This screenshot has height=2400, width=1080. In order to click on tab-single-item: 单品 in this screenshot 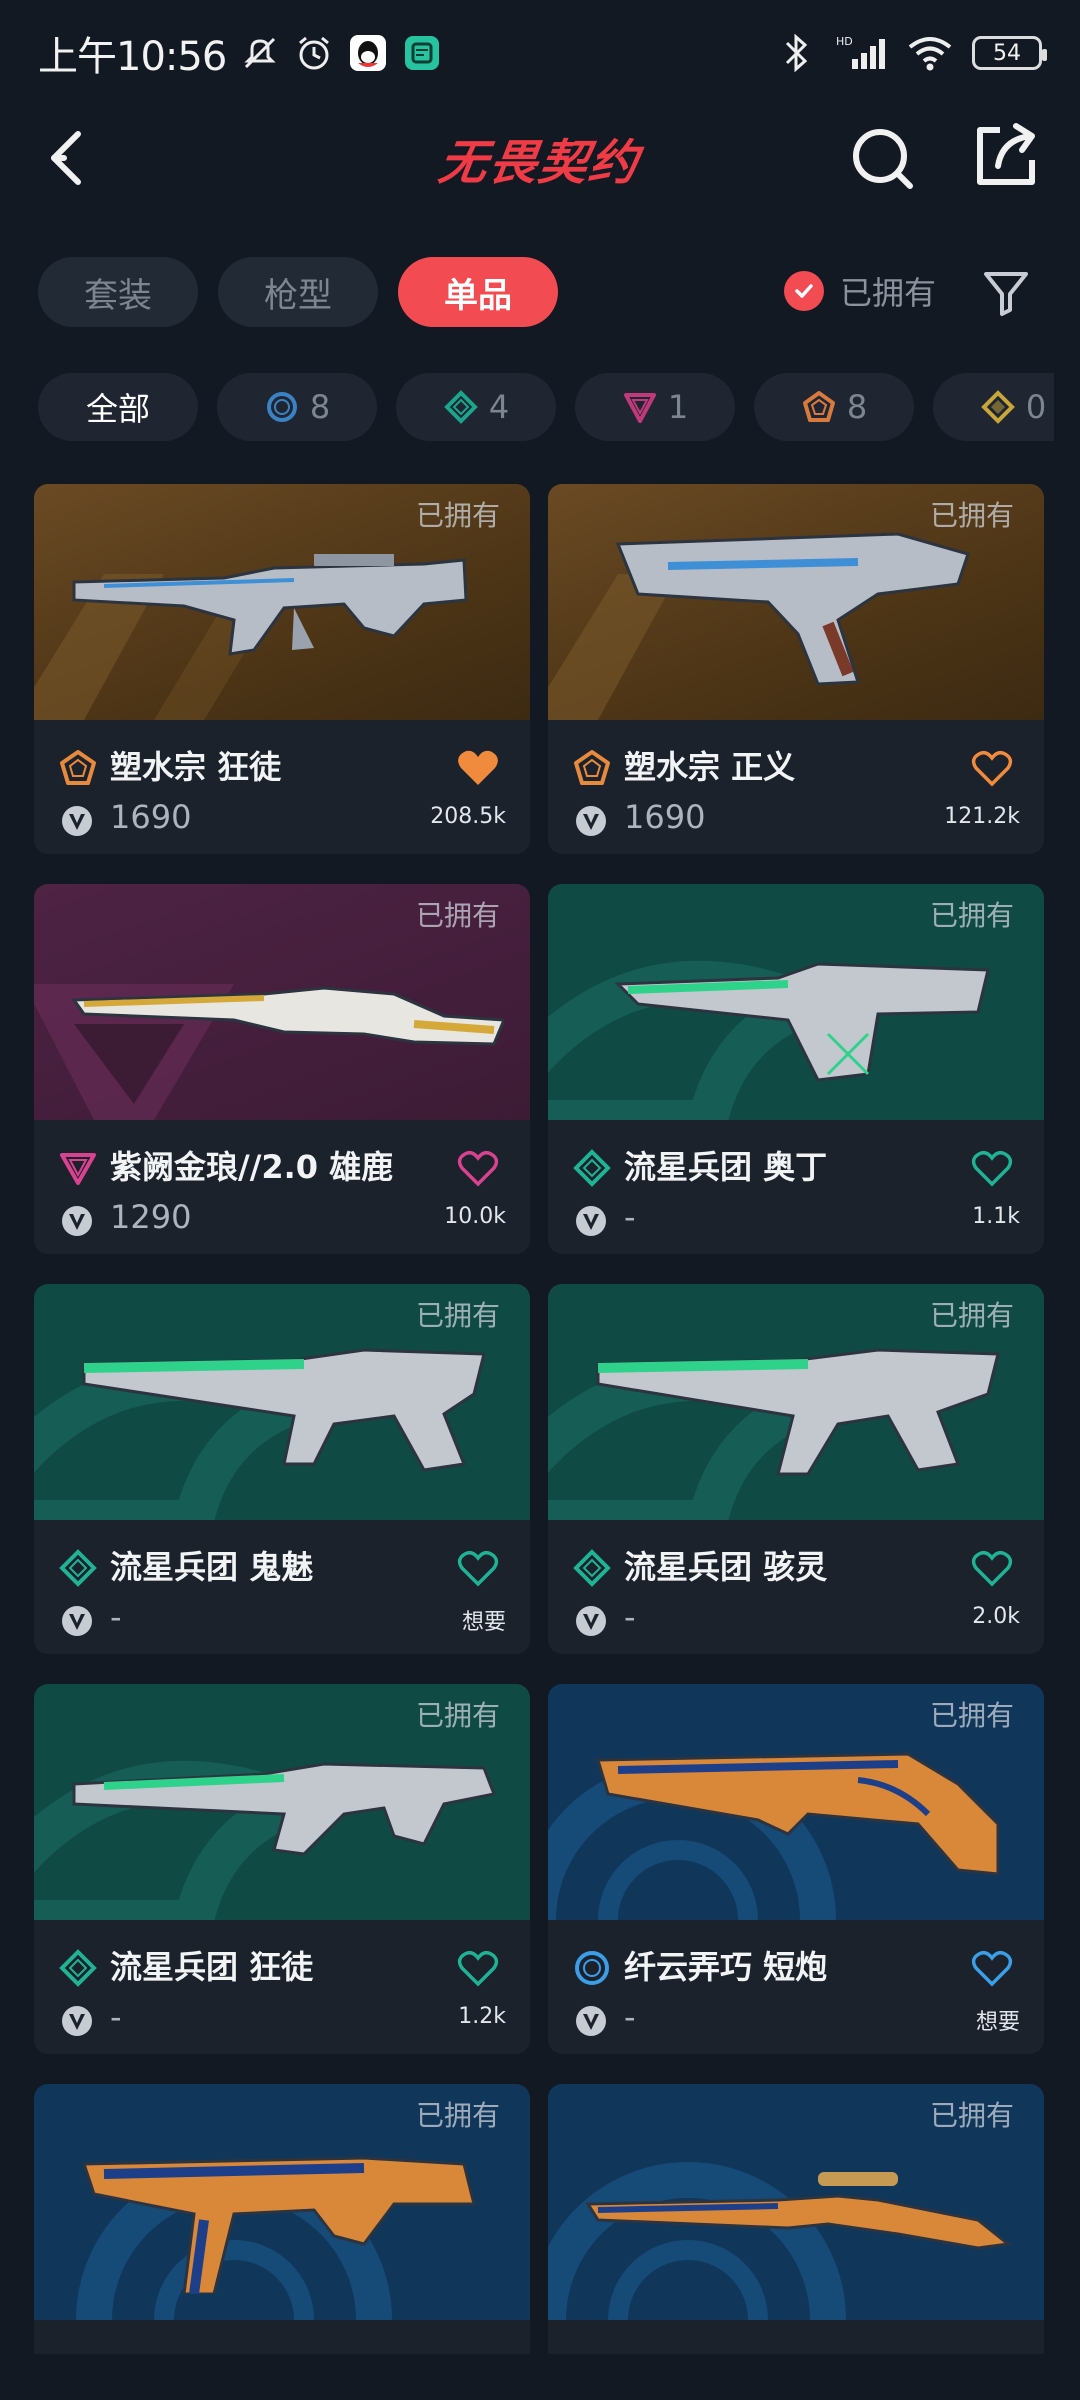, I will do `click(478, 292)`.